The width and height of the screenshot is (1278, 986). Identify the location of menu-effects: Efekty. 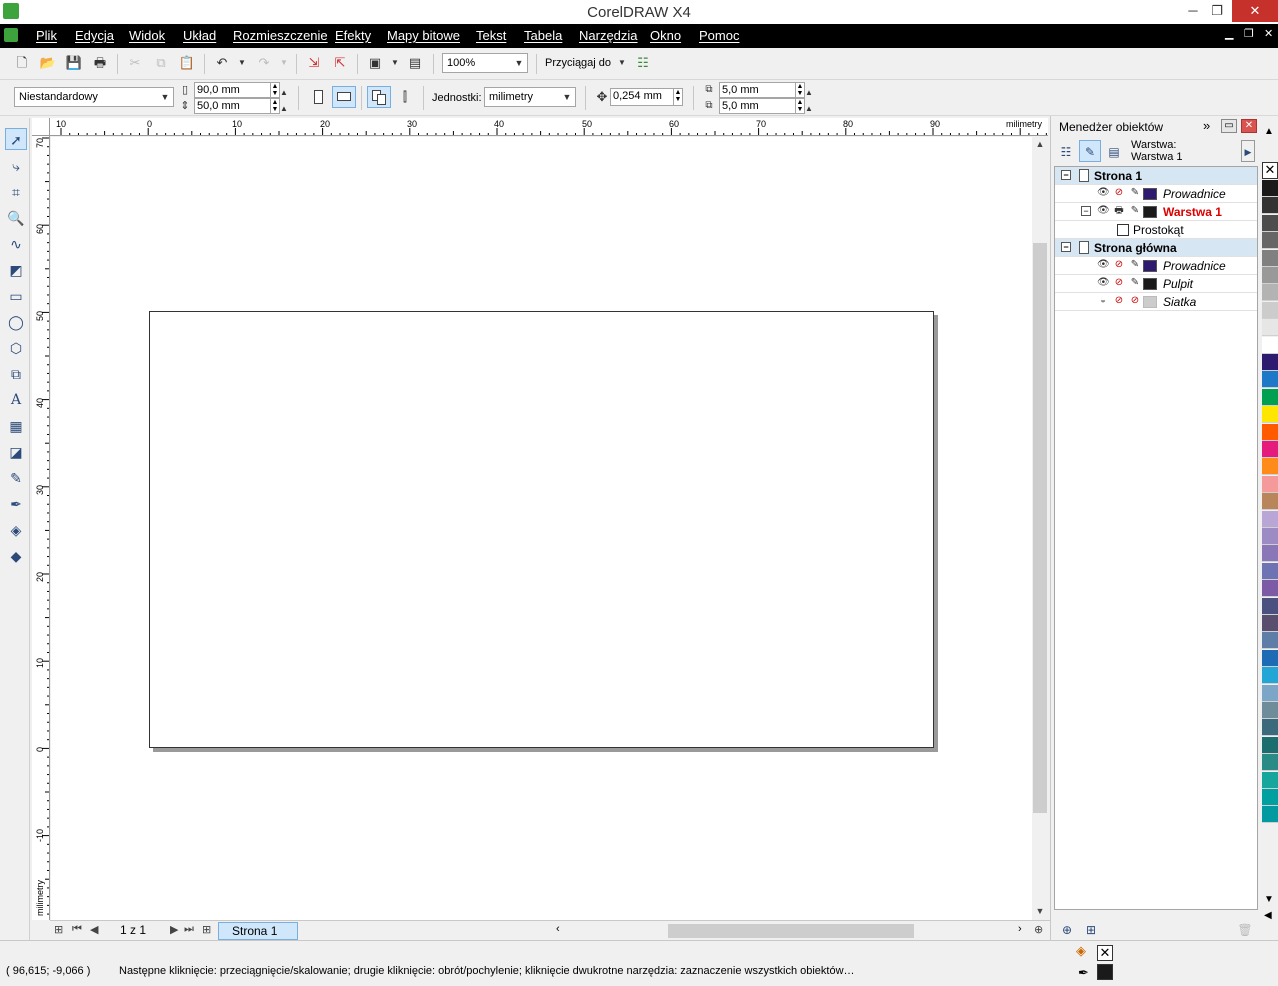
(353, 35).